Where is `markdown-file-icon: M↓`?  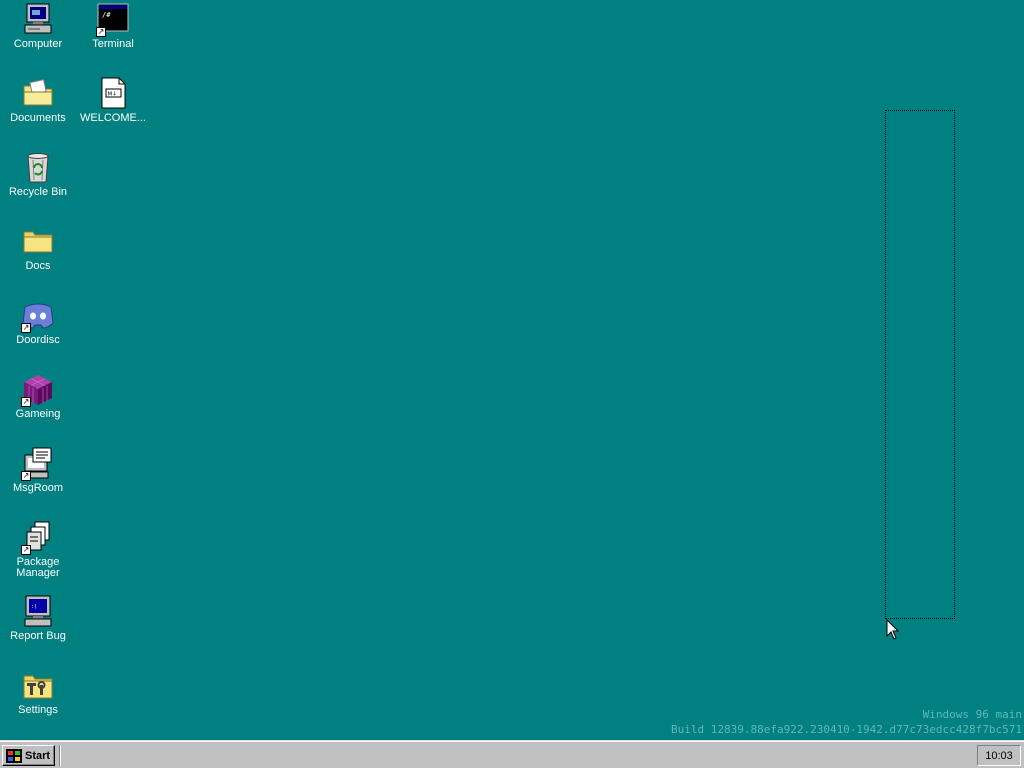
markdown-file-icon: M↓ is located at coordinates (113, 94).